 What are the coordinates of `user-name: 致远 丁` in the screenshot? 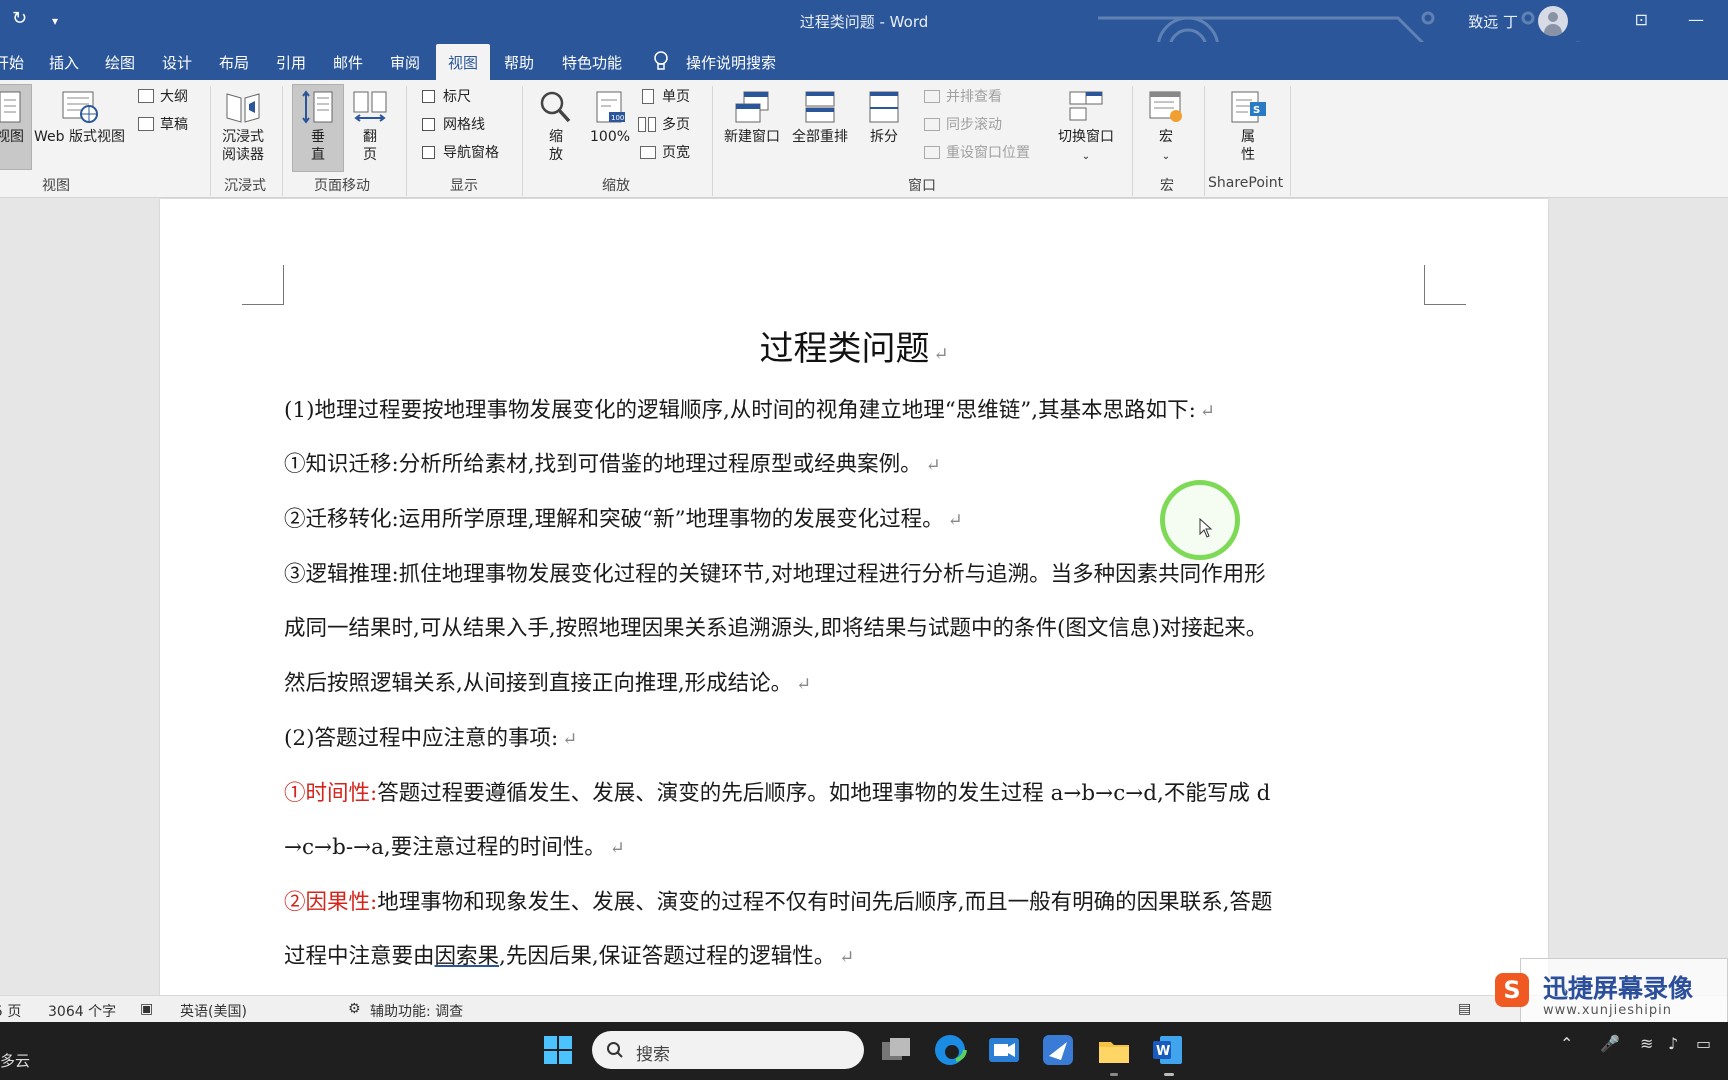 It's located at (1493, 21).